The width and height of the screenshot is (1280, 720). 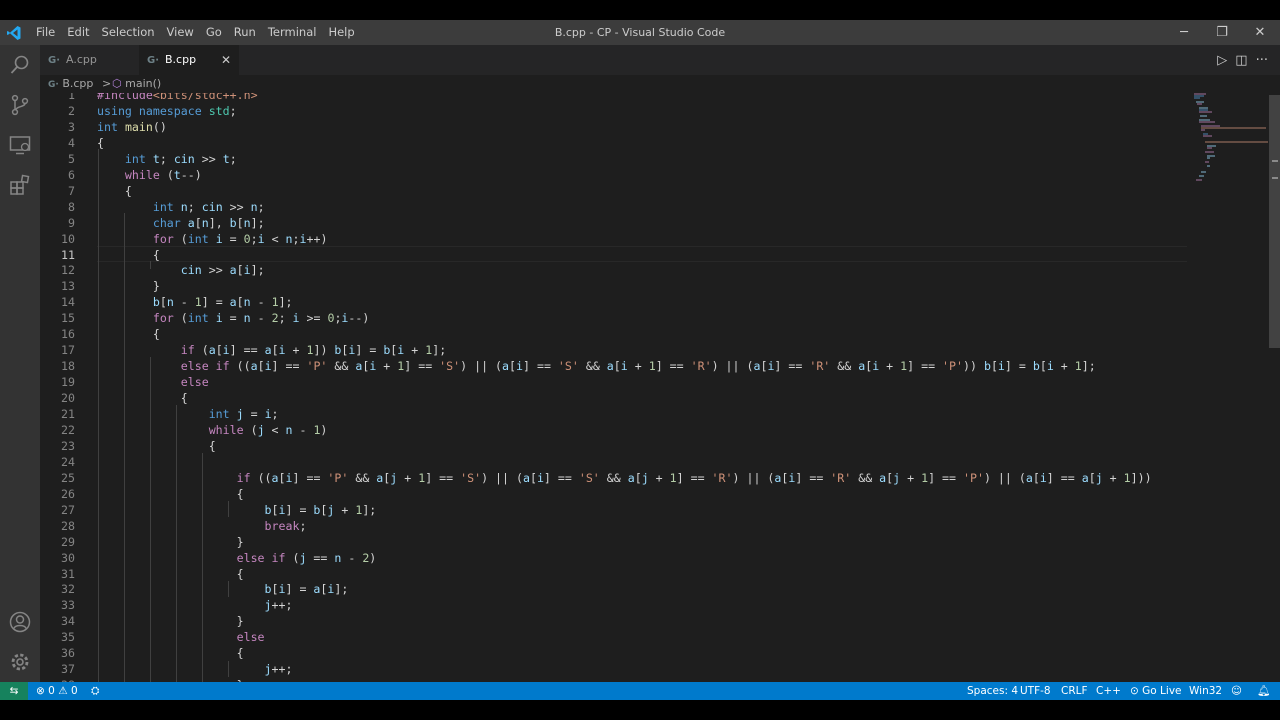 I want to click on code-line: 28 break;, so click(x=615, y=526).